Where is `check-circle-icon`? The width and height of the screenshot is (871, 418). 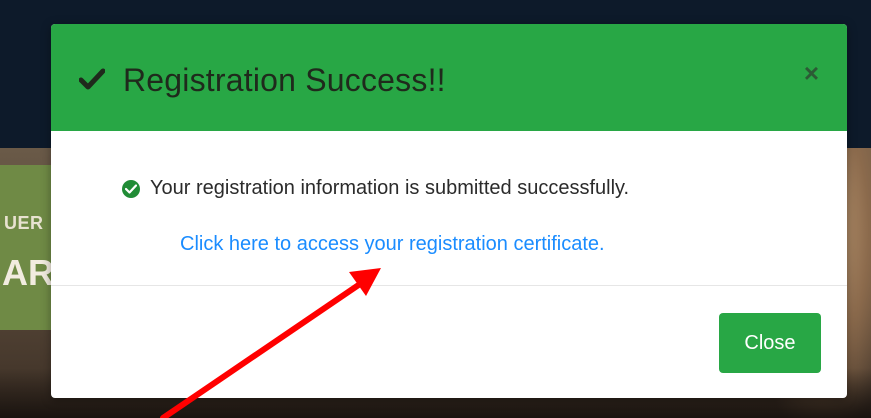
check-circle-icon is located at coordinates (131, 188).